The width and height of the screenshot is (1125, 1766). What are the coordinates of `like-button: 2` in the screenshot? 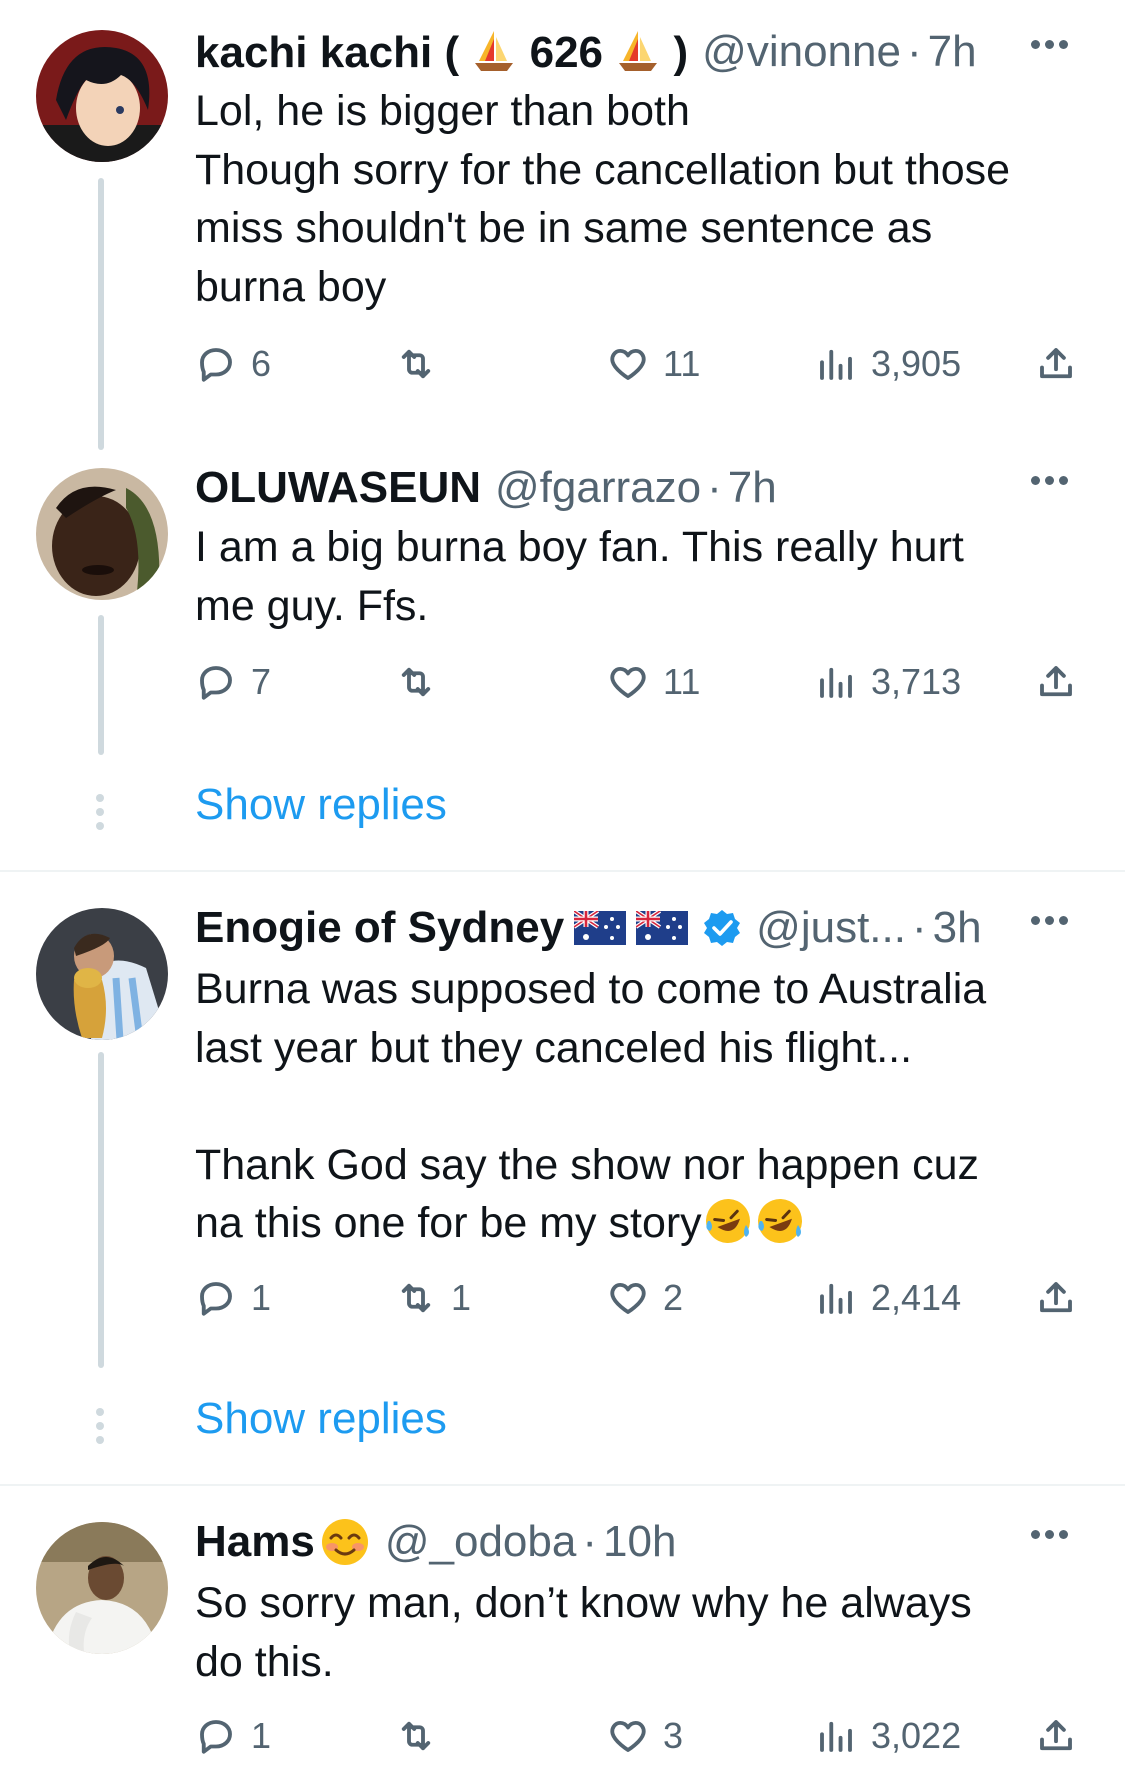 It's located at (645, 1298).